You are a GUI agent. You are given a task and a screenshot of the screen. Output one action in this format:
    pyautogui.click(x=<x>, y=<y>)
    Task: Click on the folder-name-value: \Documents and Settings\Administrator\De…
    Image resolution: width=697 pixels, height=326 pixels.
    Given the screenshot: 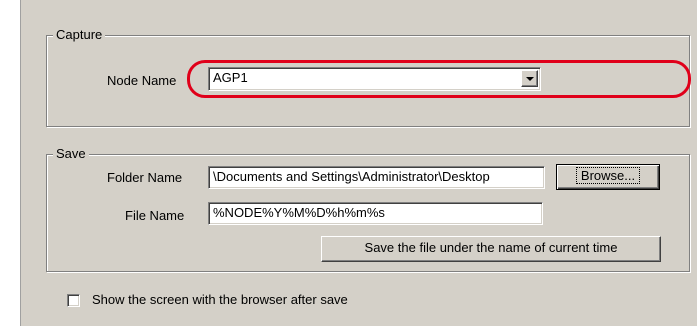 What is the action you would take?
    pyautogui.click(x=351, y=176)
    